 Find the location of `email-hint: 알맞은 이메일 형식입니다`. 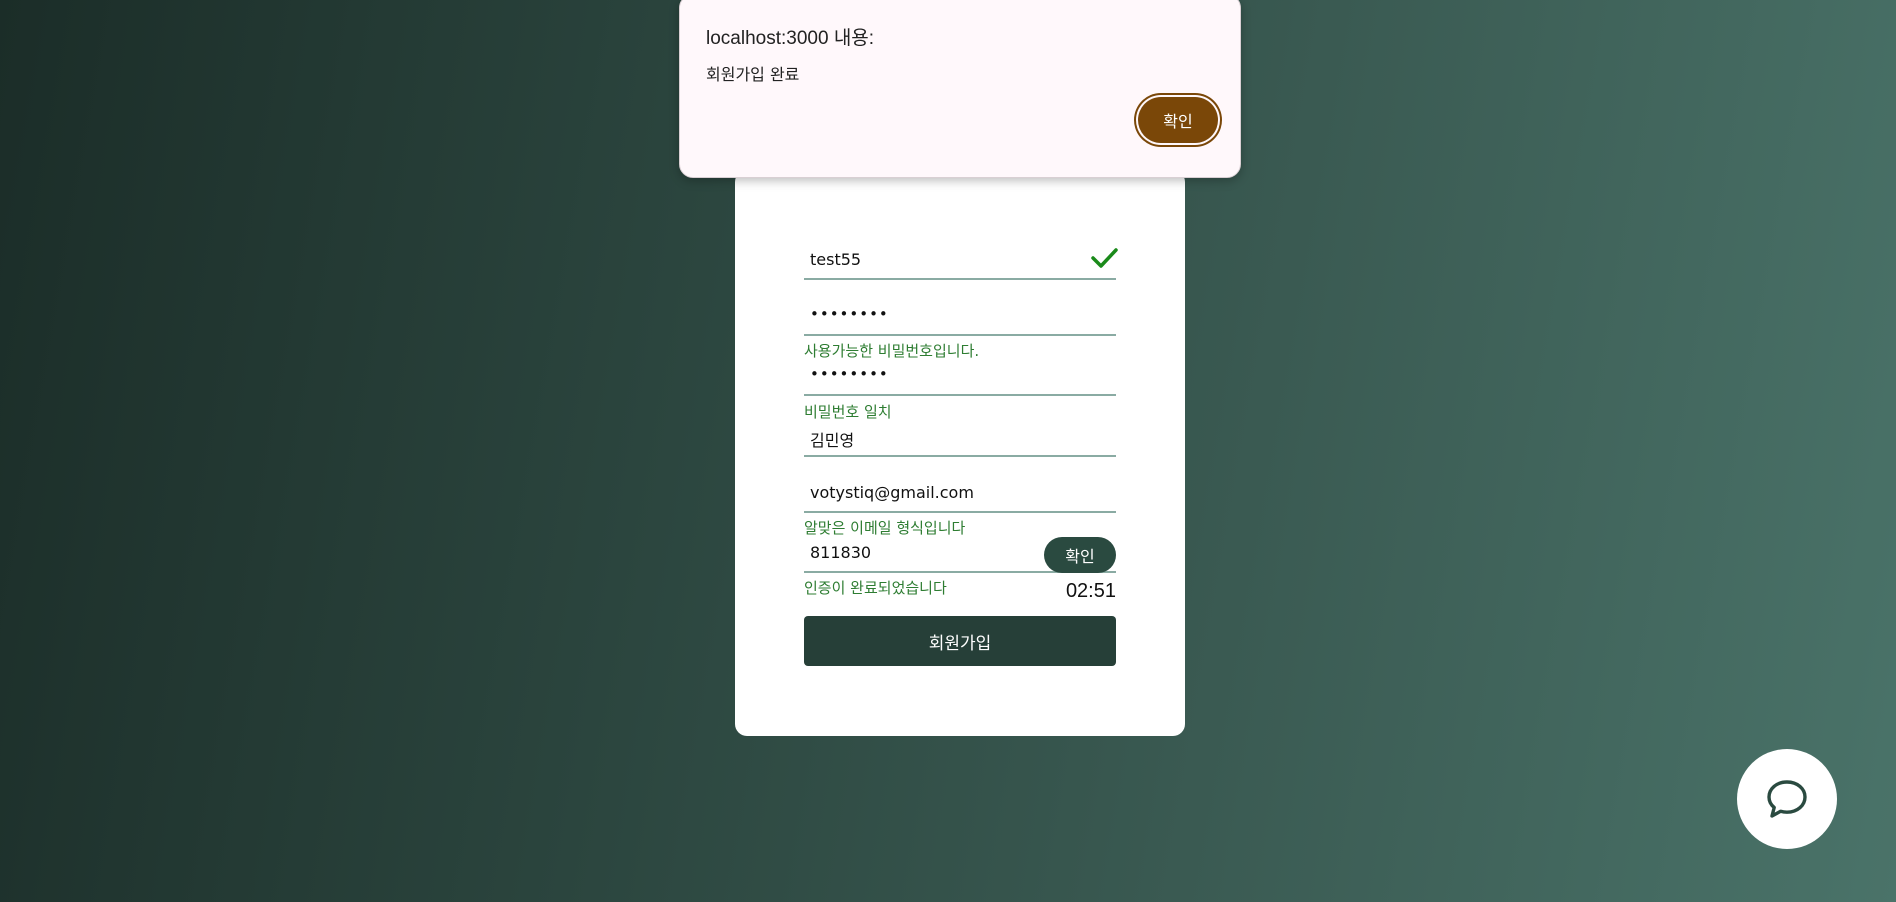

email-hint: 알맞은 이메일 형식입니다 is located at coordinates (885, 528).